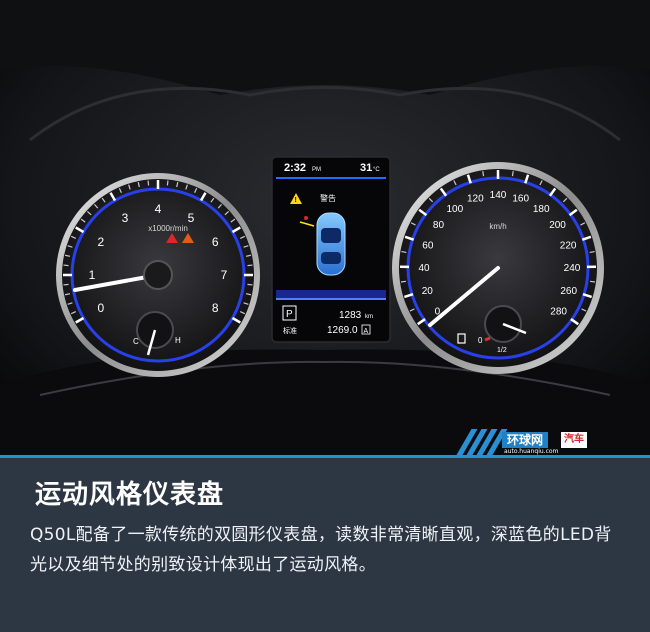 The width and height of the screenshot is (650, 632). Describe the element at coordinates (568, 291) in the screenshot. I see `speed-label: 260` at that location.